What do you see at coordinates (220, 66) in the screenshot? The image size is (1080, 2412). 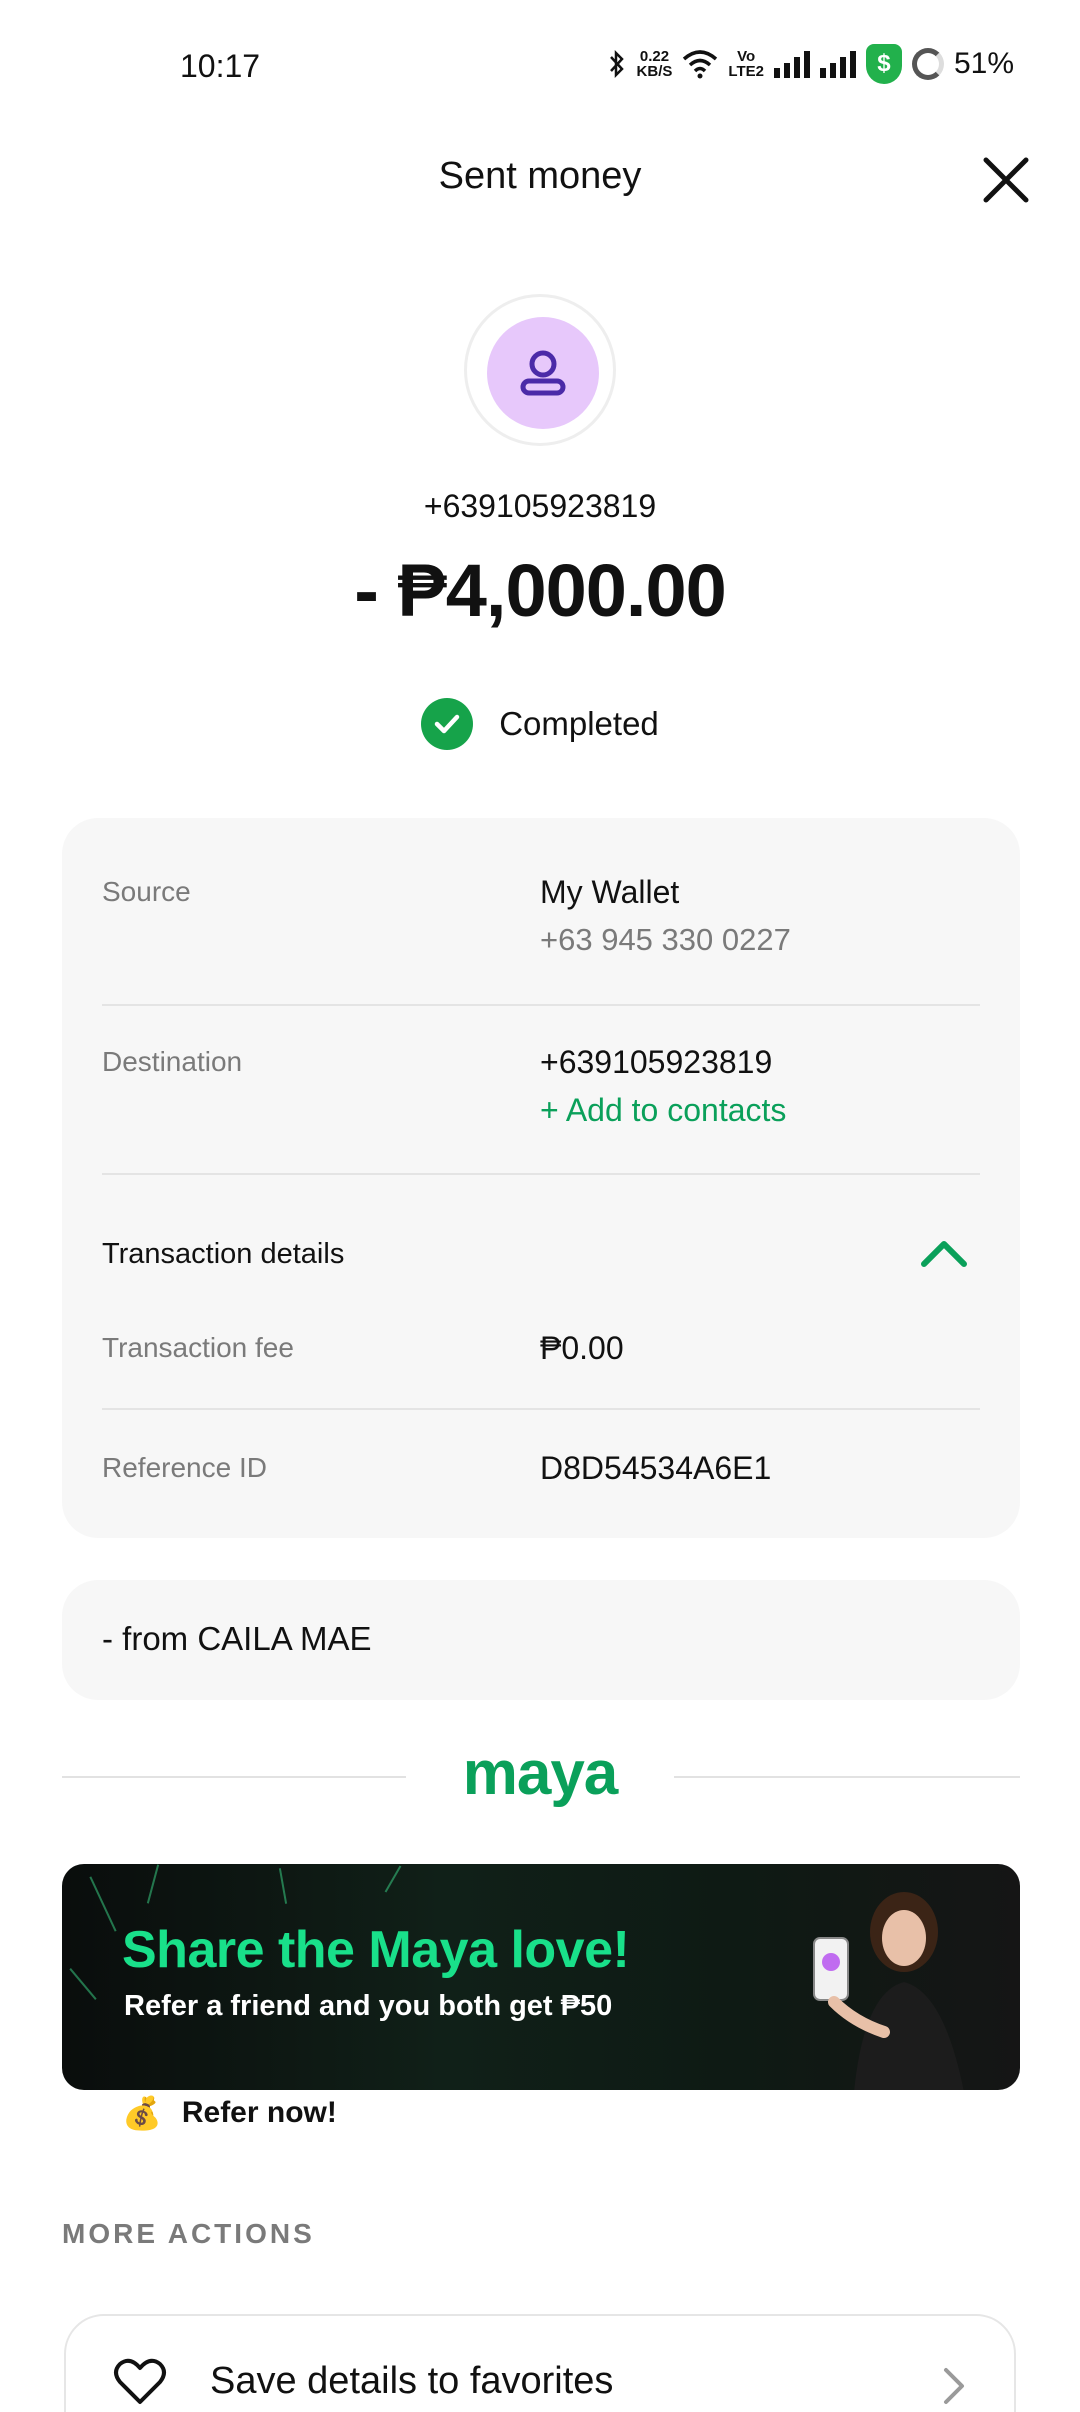 I see `status-time: 10:17` at bounding box center [220, 66].